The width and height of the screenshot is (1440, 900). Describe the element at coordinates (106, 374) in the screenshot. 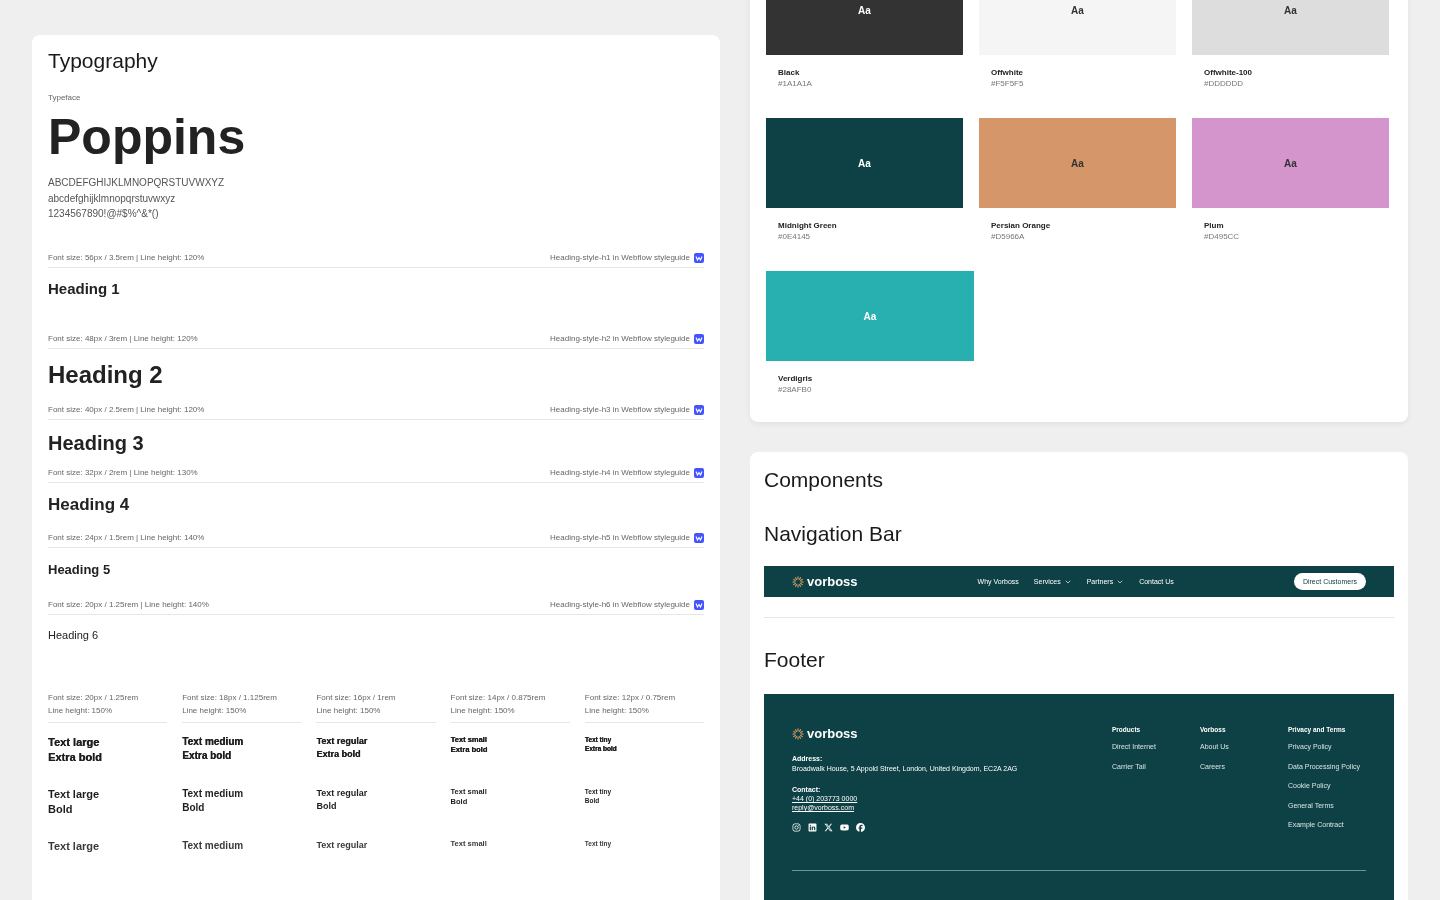

I see `heading-sample: Heading 2` at that location.